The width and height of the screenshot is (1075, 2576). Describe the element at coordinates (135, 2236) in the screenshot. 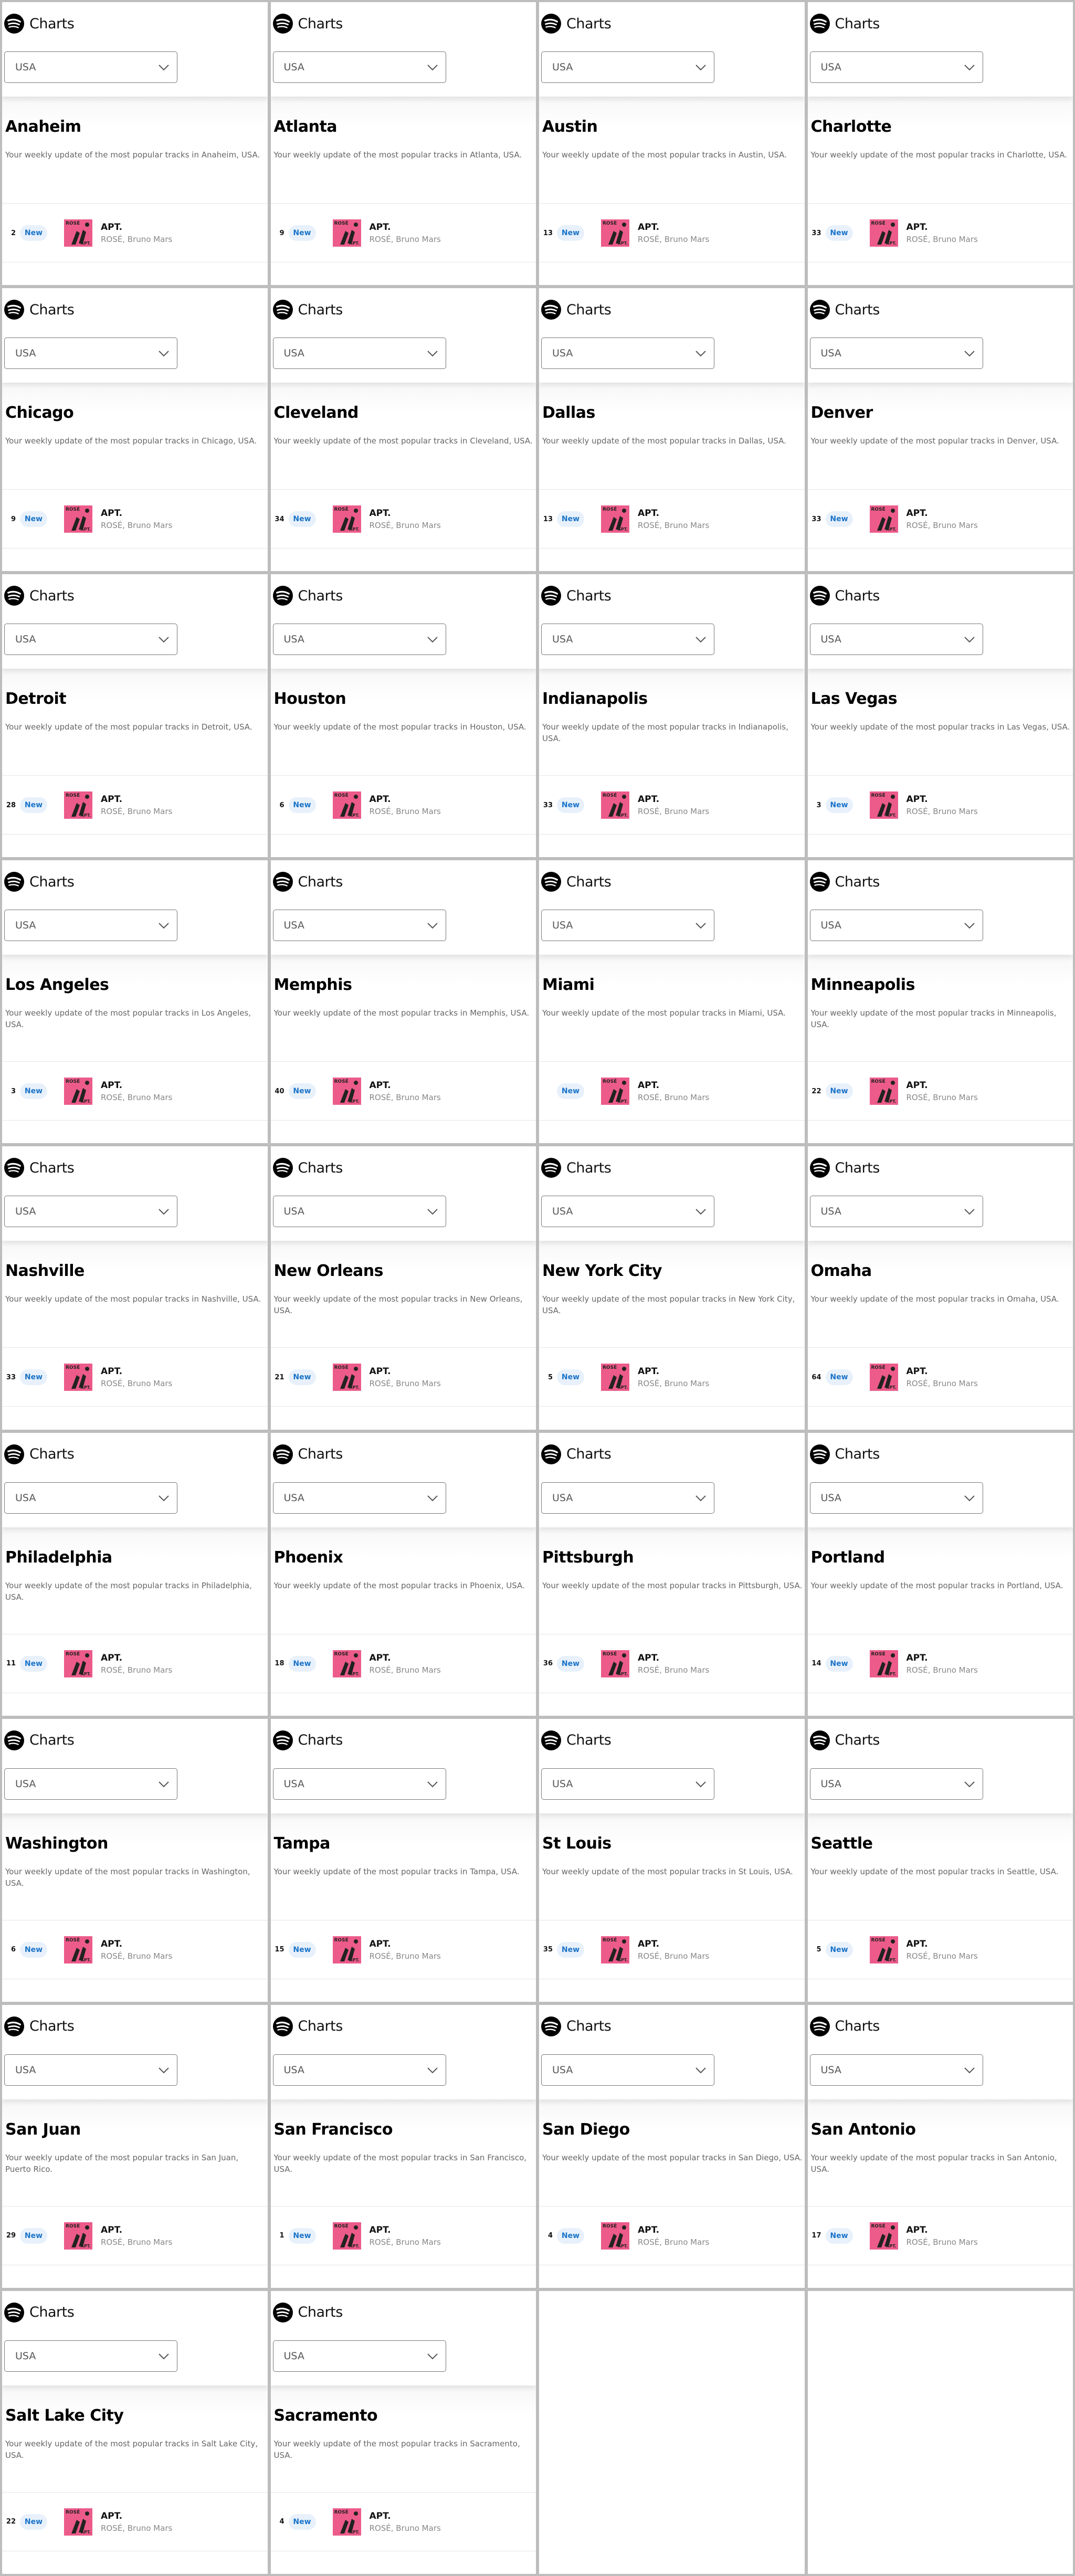

I see `track-row: 29 New ROSÉ APT. APT. ROSÉ, Bruno Mars` at that location.